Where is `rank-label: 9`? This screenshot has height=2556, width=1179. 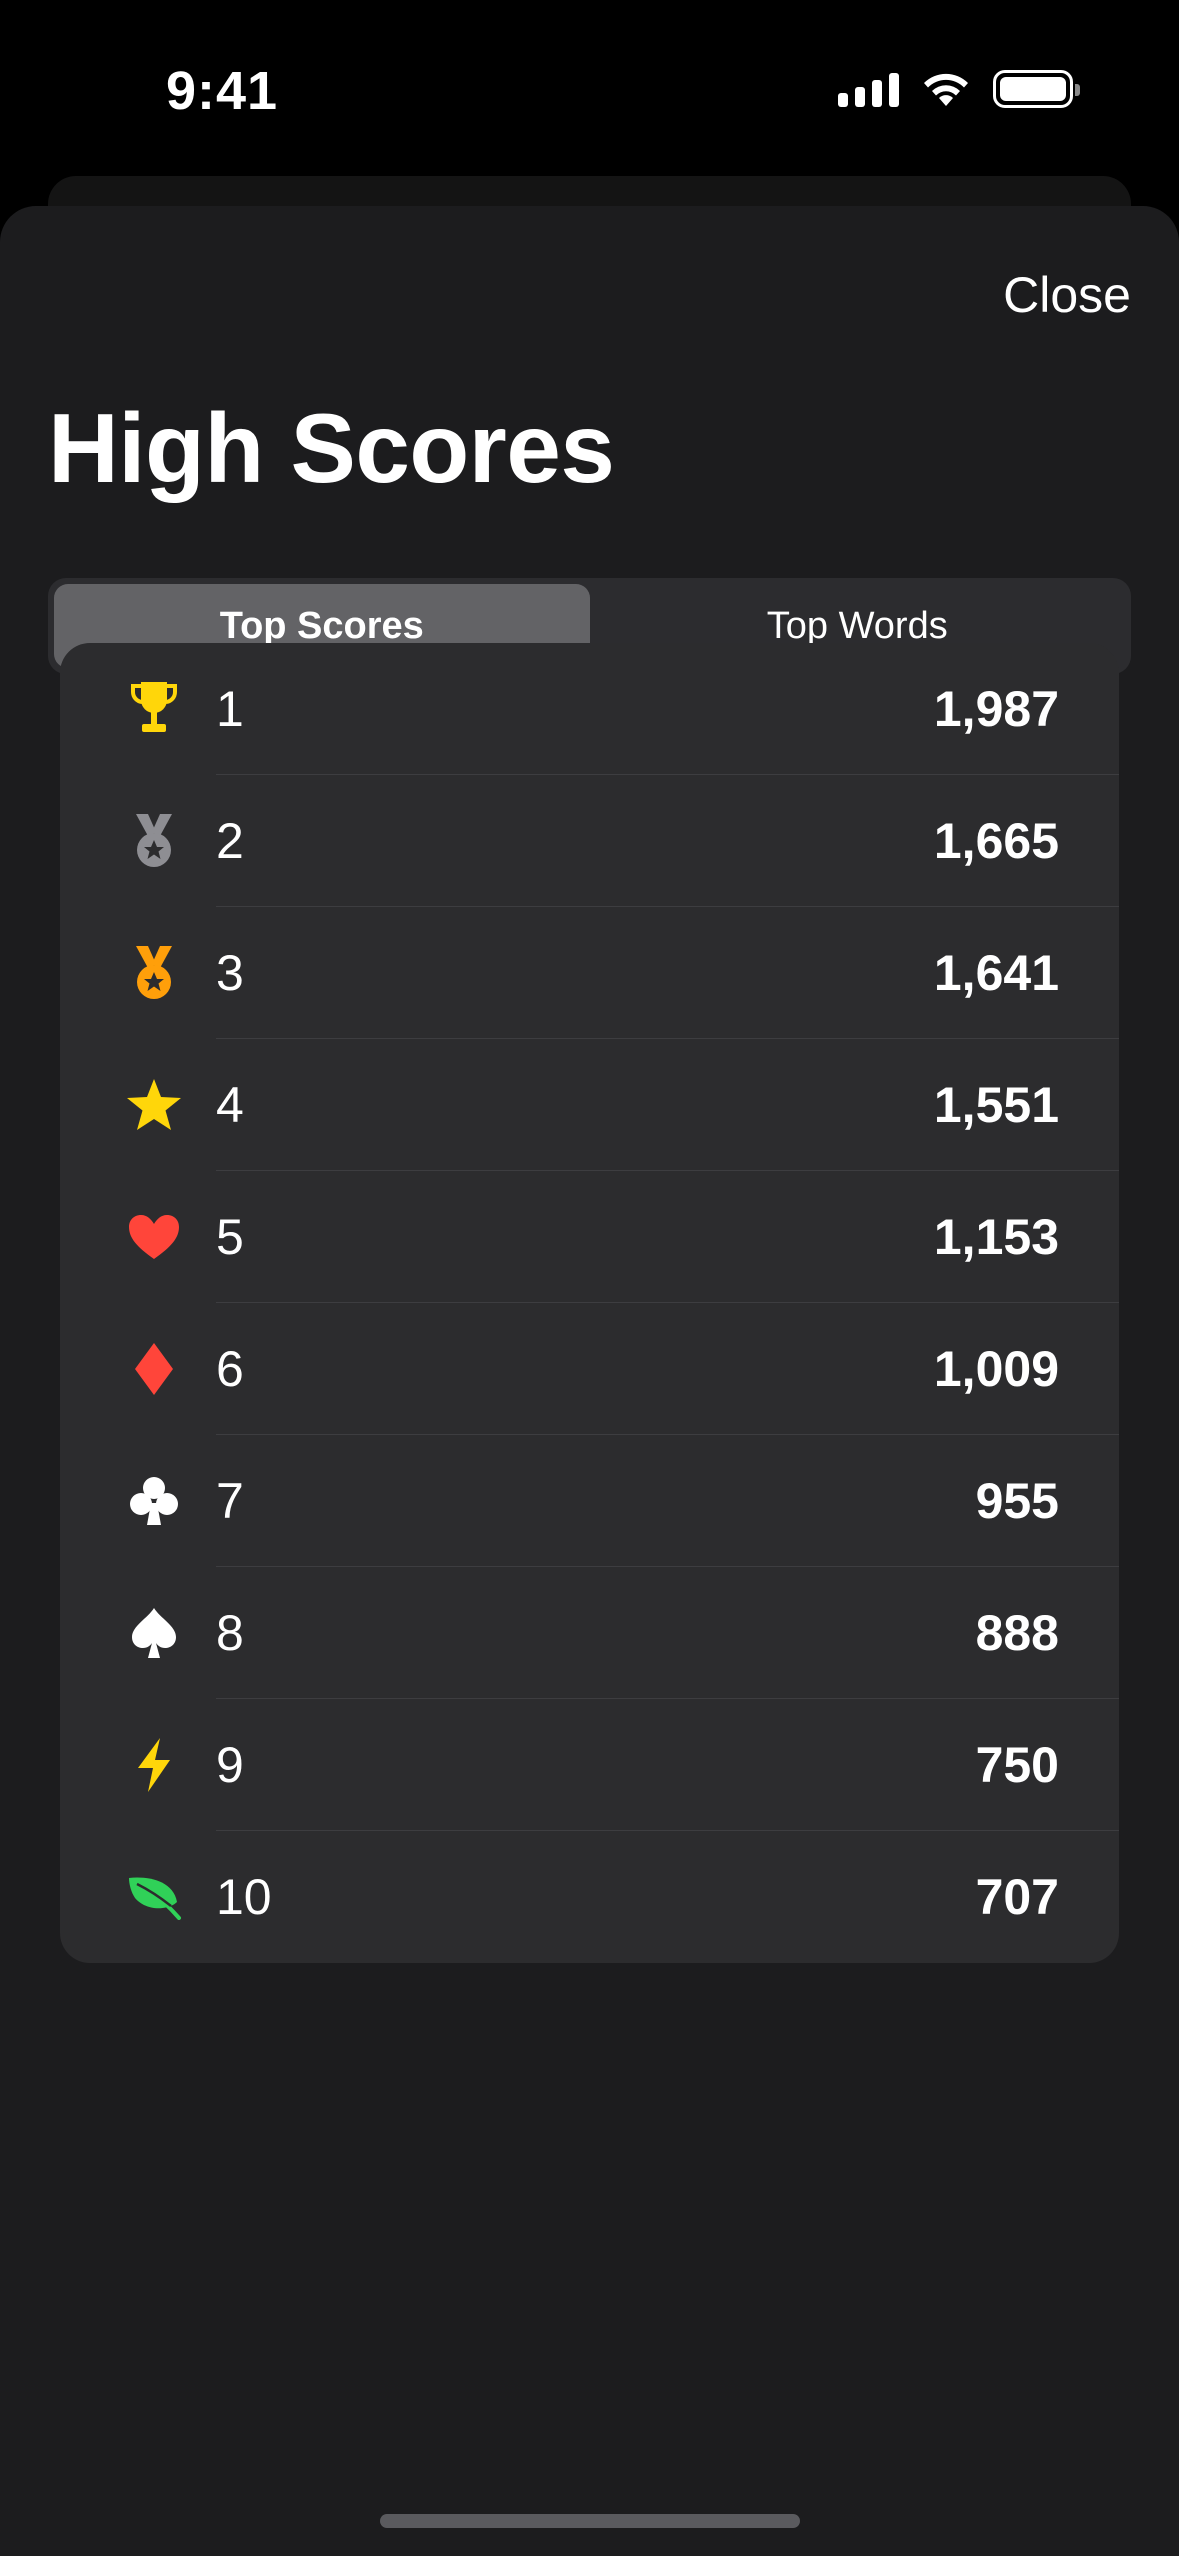
rank-label: 9 is located at coordinates (230, 1765).